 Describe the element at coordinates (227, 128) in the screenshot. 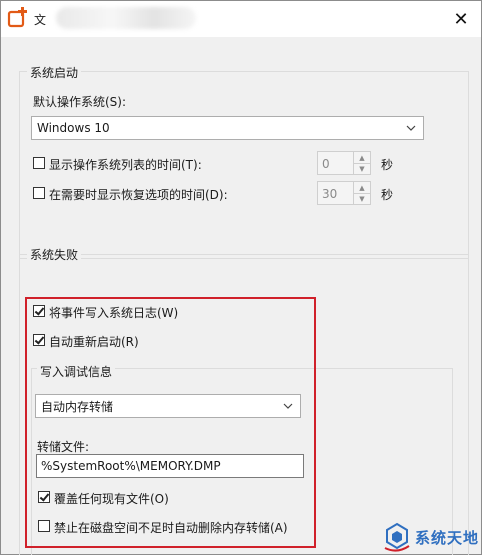

I see `default-os-select: Windows 10` at that location.